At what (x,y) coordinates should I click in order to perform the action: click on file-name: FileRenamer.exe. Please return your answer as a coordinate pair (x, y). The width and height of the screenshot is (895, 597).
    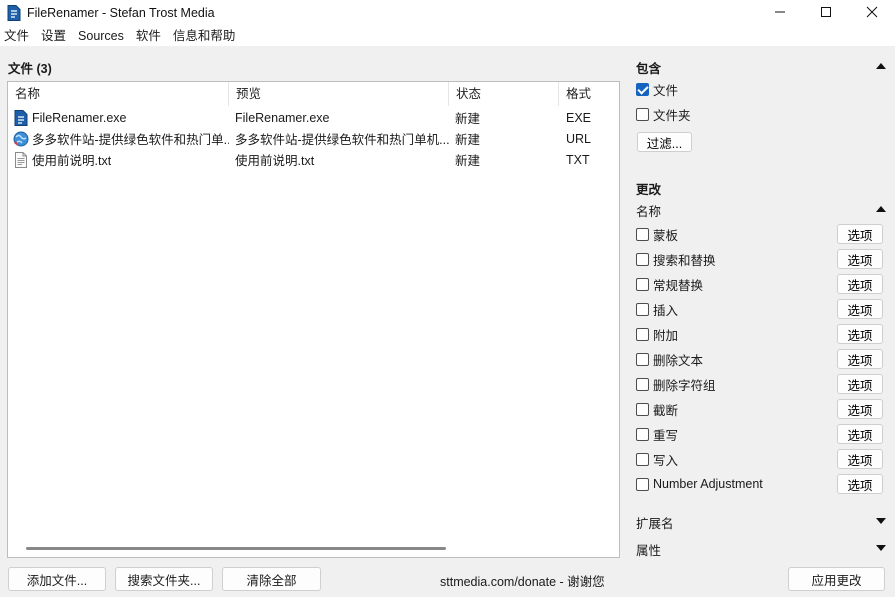
    Looking at the image, I should click on (79, 117).